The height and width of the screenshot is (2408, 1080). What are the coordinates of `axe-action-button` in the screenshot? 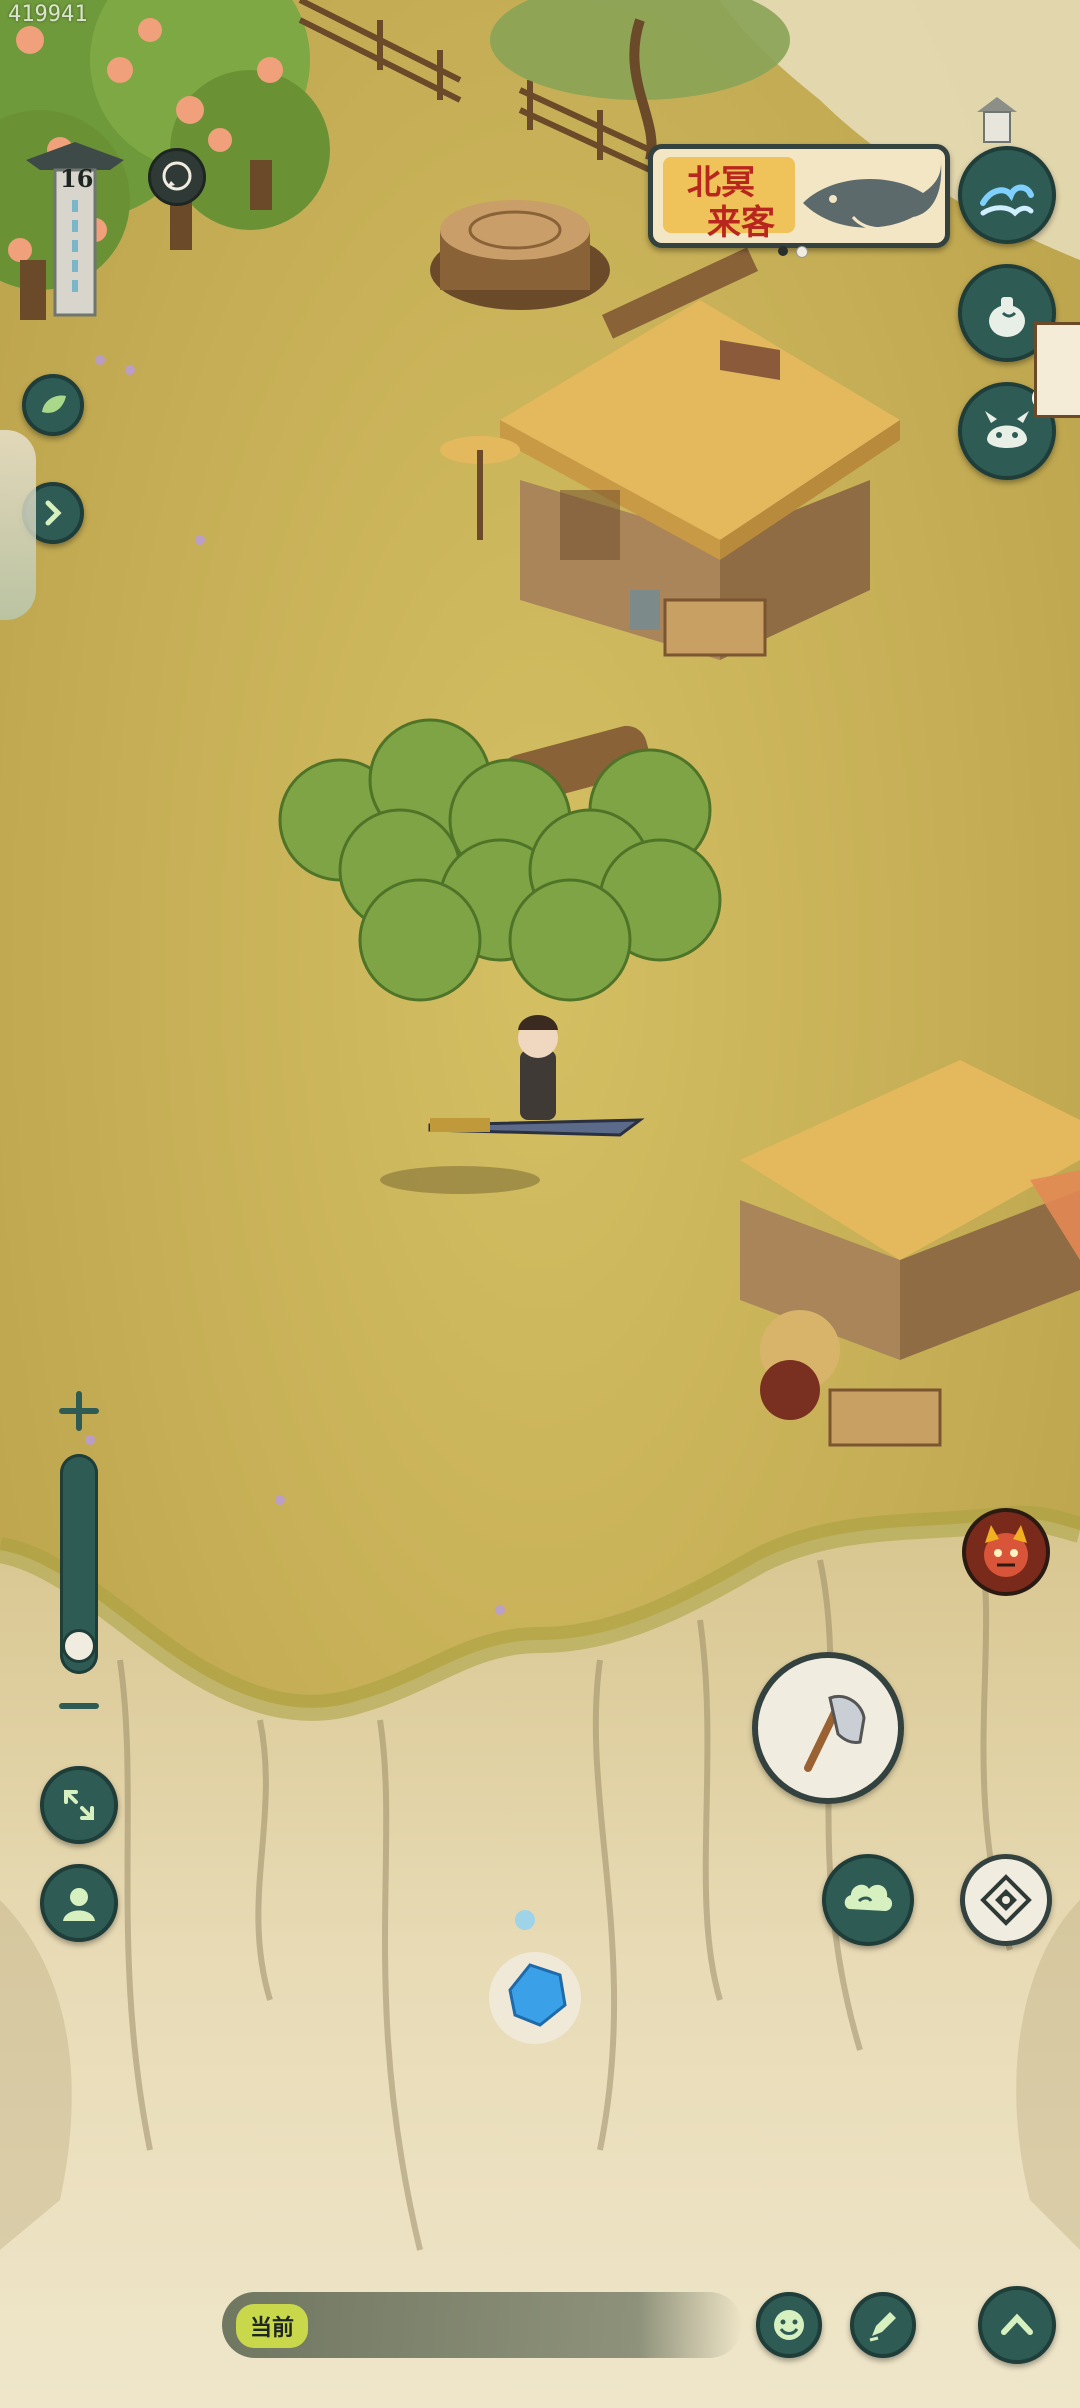 It's located at (828, 1728).